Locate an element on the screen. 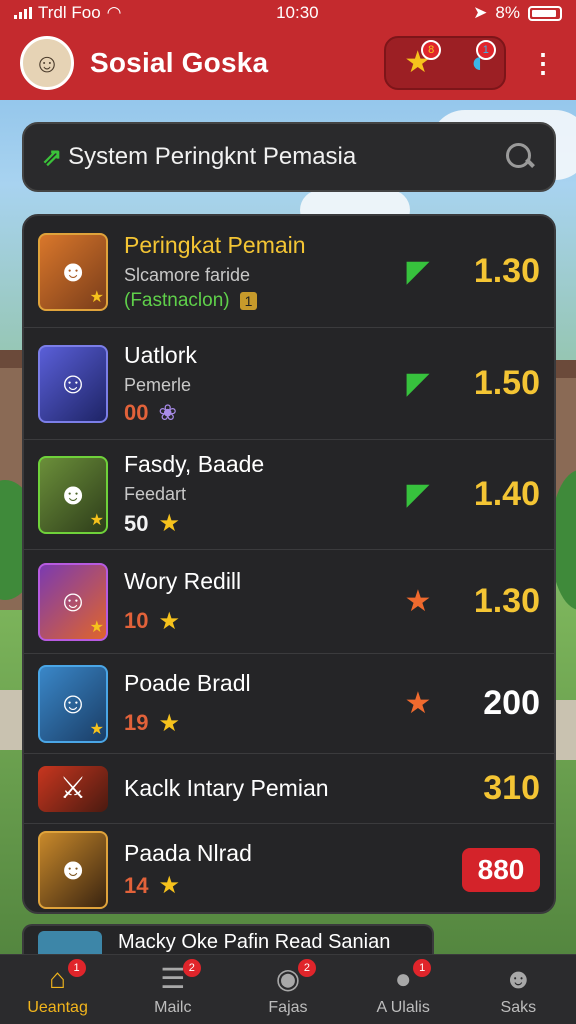 The image size is (576, 1024). nav-profile: ☻ Saks is located at coordinates (518, 990).